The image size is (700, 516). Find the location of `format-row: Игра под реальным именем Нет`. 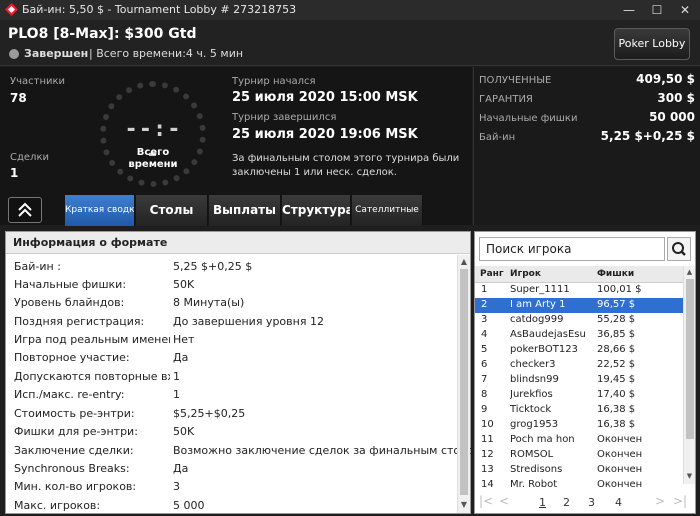

format-row: Игра под реальным именем Нет is located at coordinates (232, 340).